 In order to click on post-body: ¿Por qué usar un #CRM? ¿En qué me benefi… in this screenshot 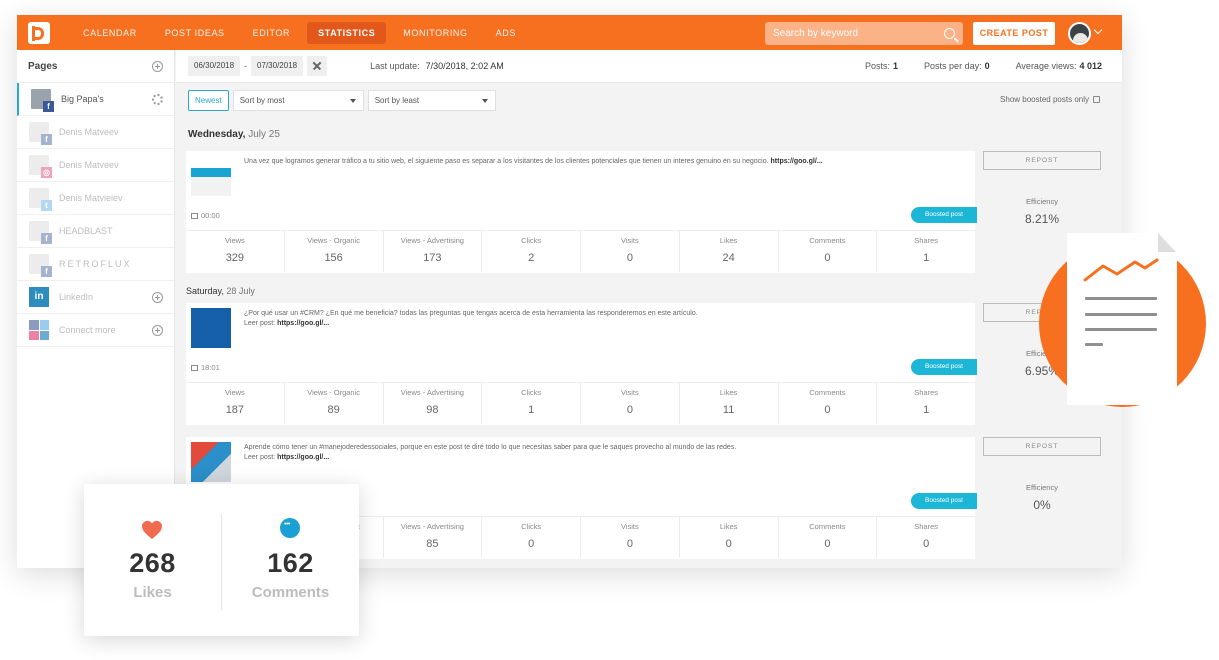, I will do `click(471, 313)`.